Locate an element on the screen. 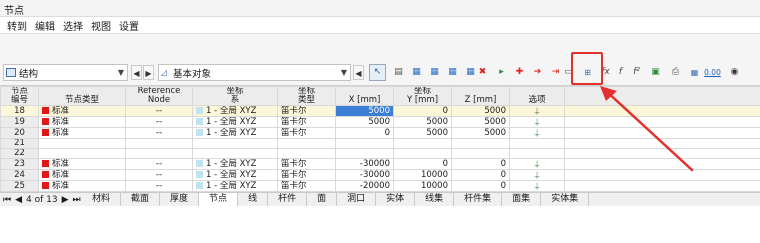 This screenshot has width=760, height=243. print-table-icon: ⎙ is located at coordinates (675, 72).